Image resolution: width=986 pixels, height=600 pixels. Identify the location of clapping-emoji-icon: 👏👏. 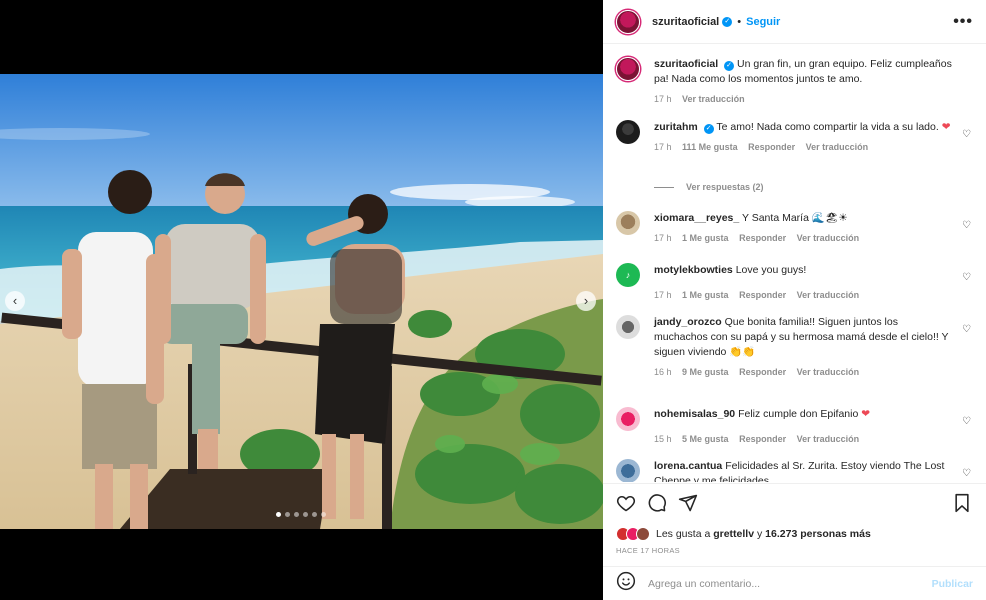
(742, 352).